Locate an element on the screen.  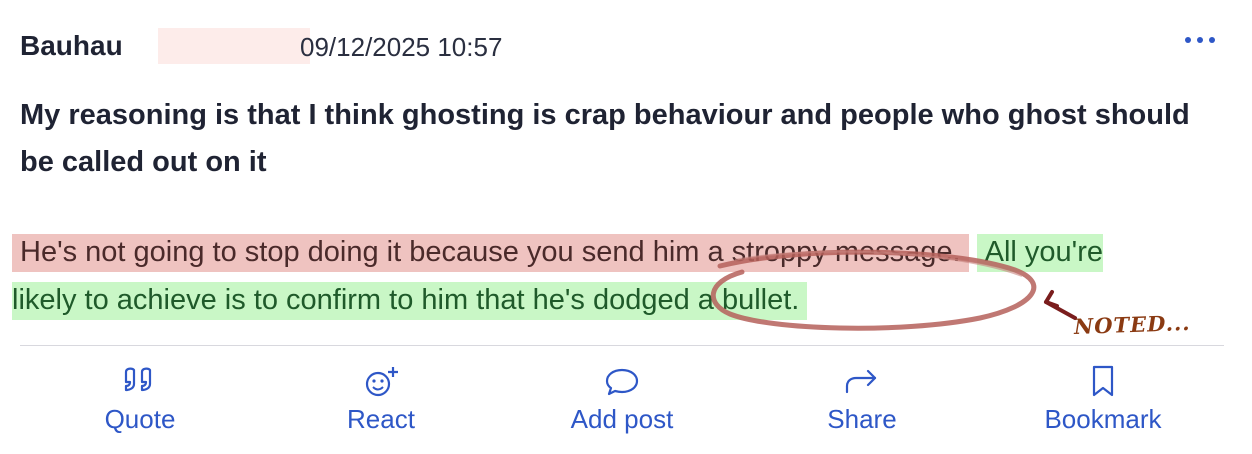
divider is located at coordinates (622, 345).